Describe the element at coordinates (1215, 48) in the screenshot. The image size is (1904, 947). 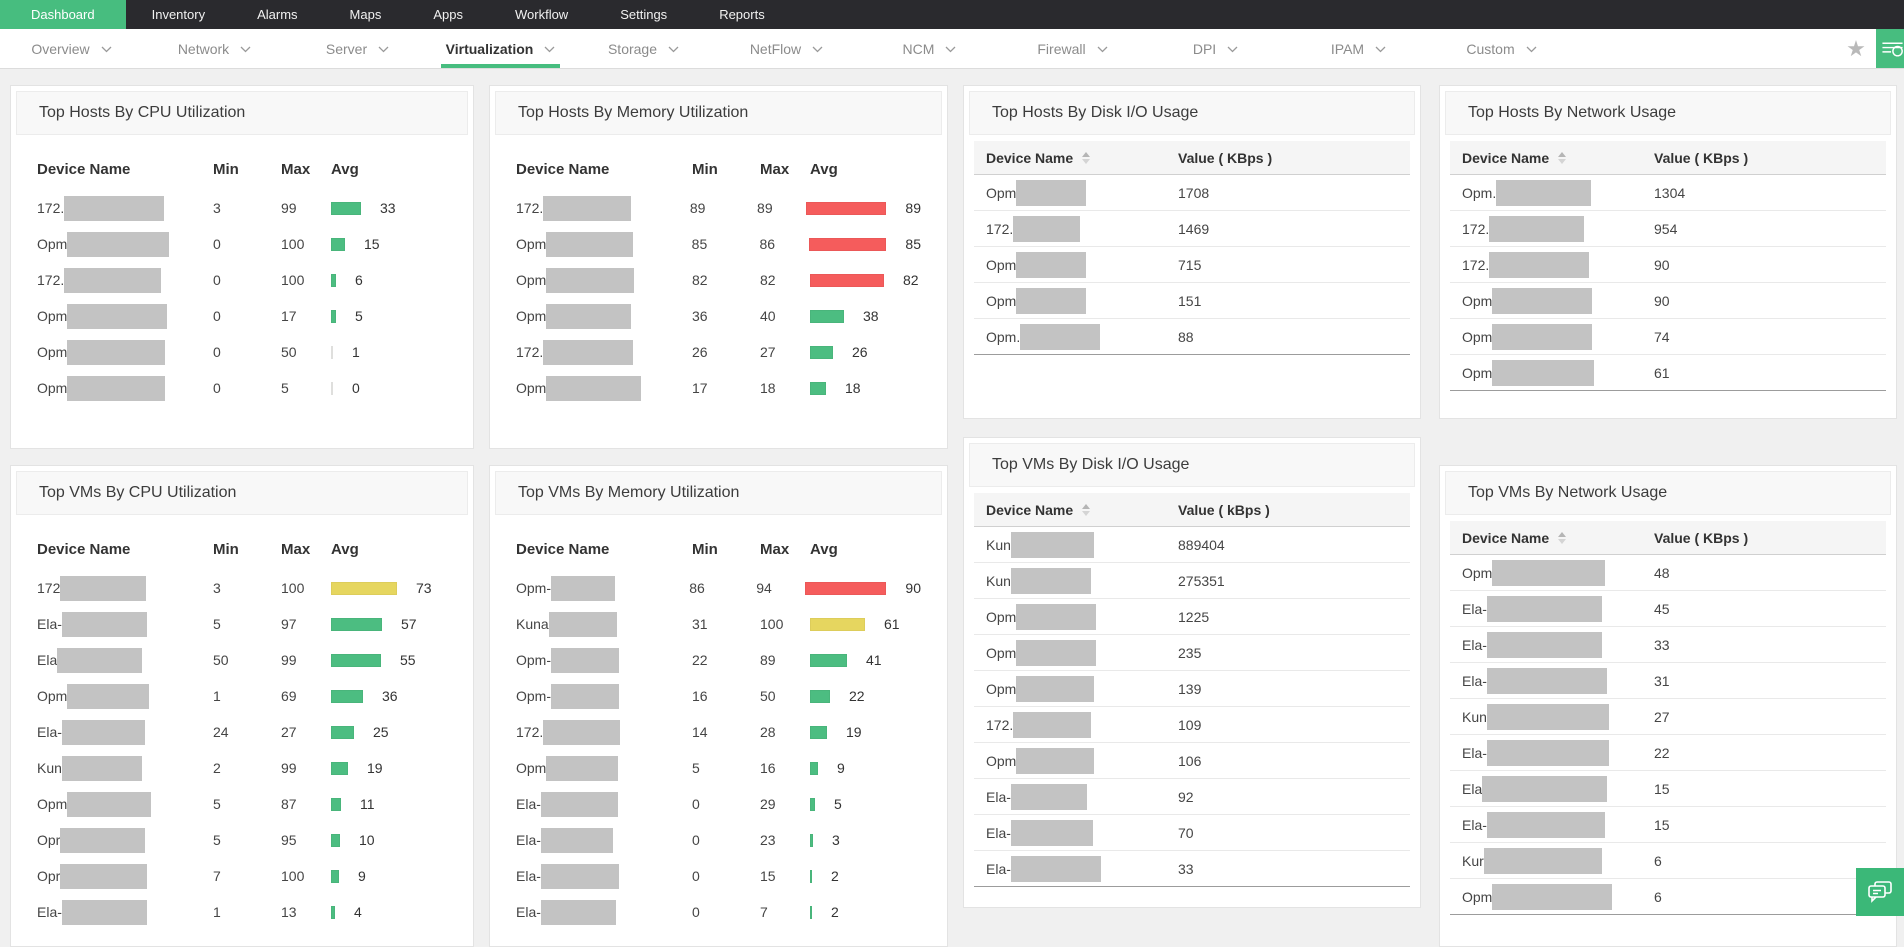
I see `tab-dpi: DPI` at that location.